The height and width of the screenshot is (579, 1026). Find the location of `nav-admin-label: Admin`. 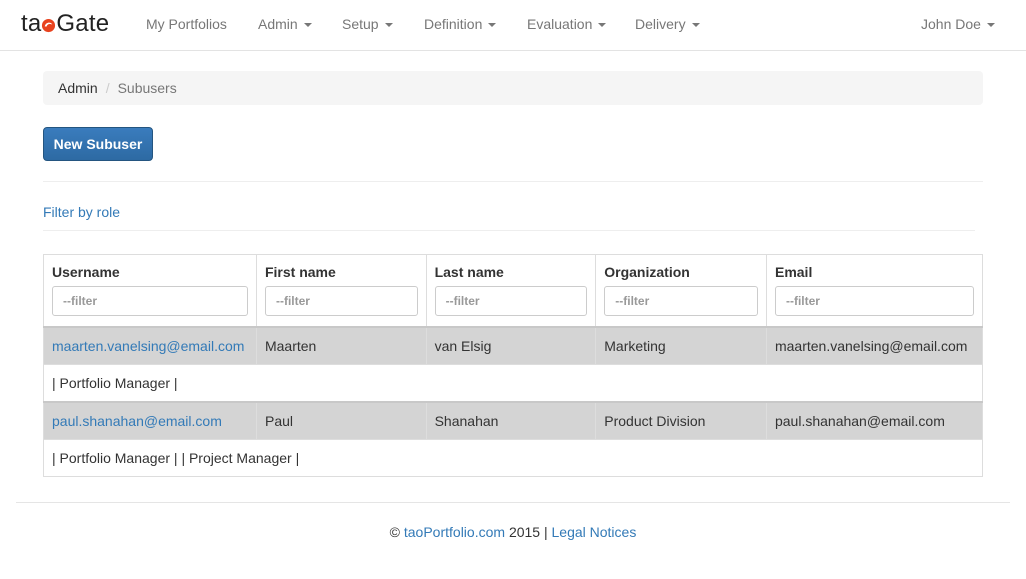

nav-admin-label: Admin is located at coordinates (278, 24).